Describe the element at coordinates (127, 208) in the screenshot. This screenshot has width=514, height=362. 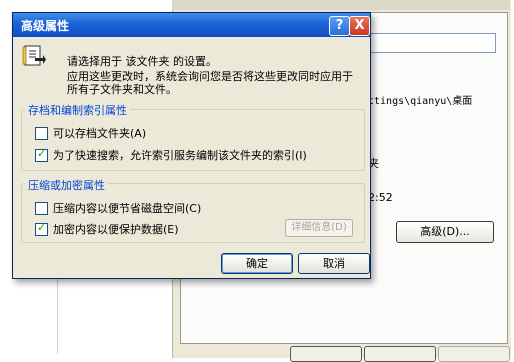
I see `compress-checkbox-label: 压缩内容以便节省磁盘空间(C)` at that location.